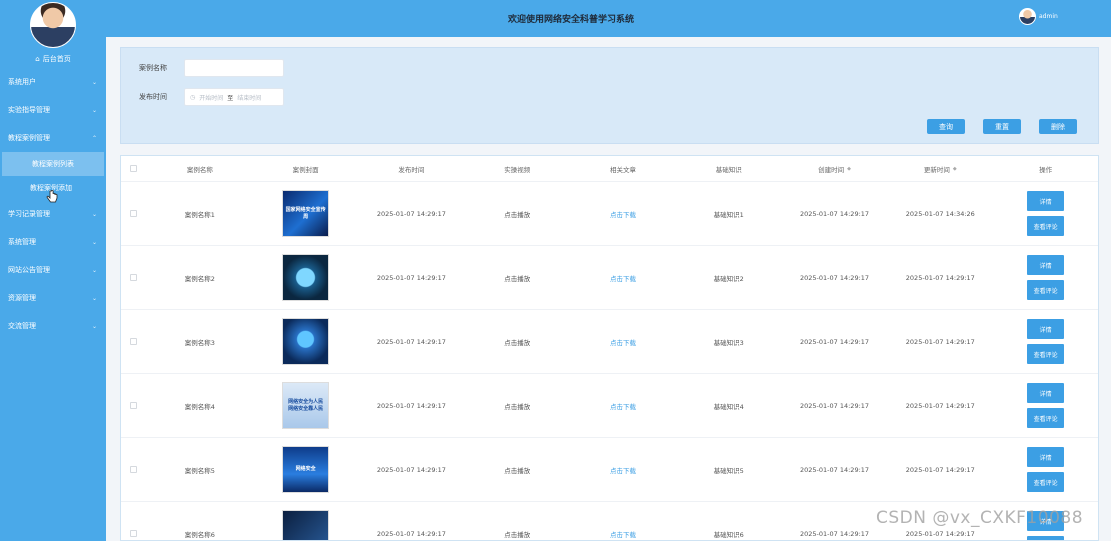 The height and width of the screenshot is (541, 1111). I want to click on sidebar-item-label: 交流管理, so click(22, 326).